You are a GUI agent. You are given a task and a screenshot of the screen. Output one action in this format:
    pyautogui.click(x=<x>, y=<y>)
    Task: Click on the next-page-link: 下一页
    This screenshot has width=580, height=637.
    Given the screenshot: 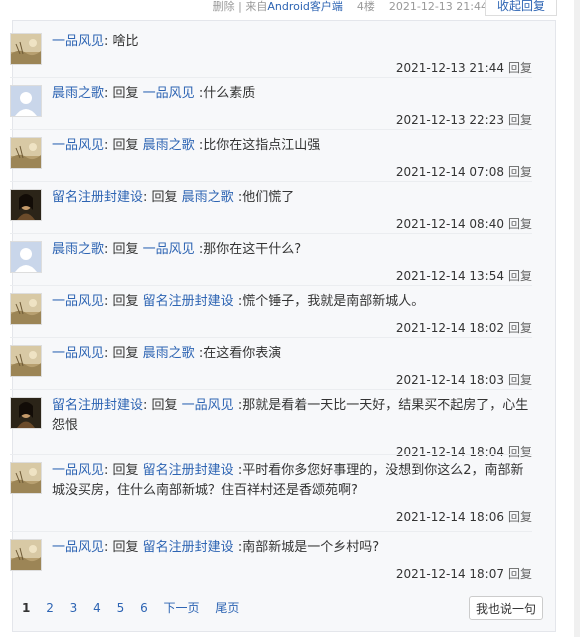 What is the action you would take?
    pyautogui.click(x=182, y=608)
    